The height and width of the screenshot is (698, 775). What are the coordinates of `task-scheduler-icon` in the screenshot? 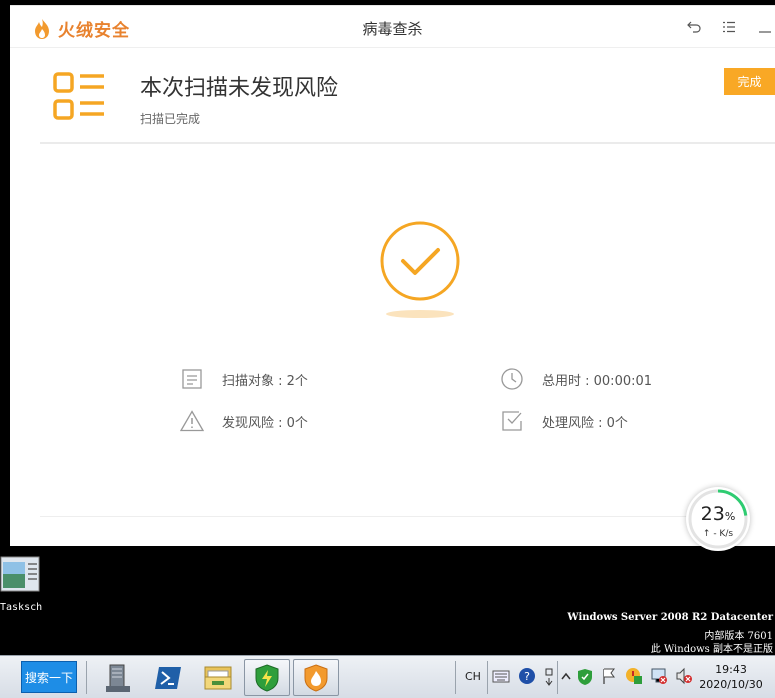 It's located at (20, 574).